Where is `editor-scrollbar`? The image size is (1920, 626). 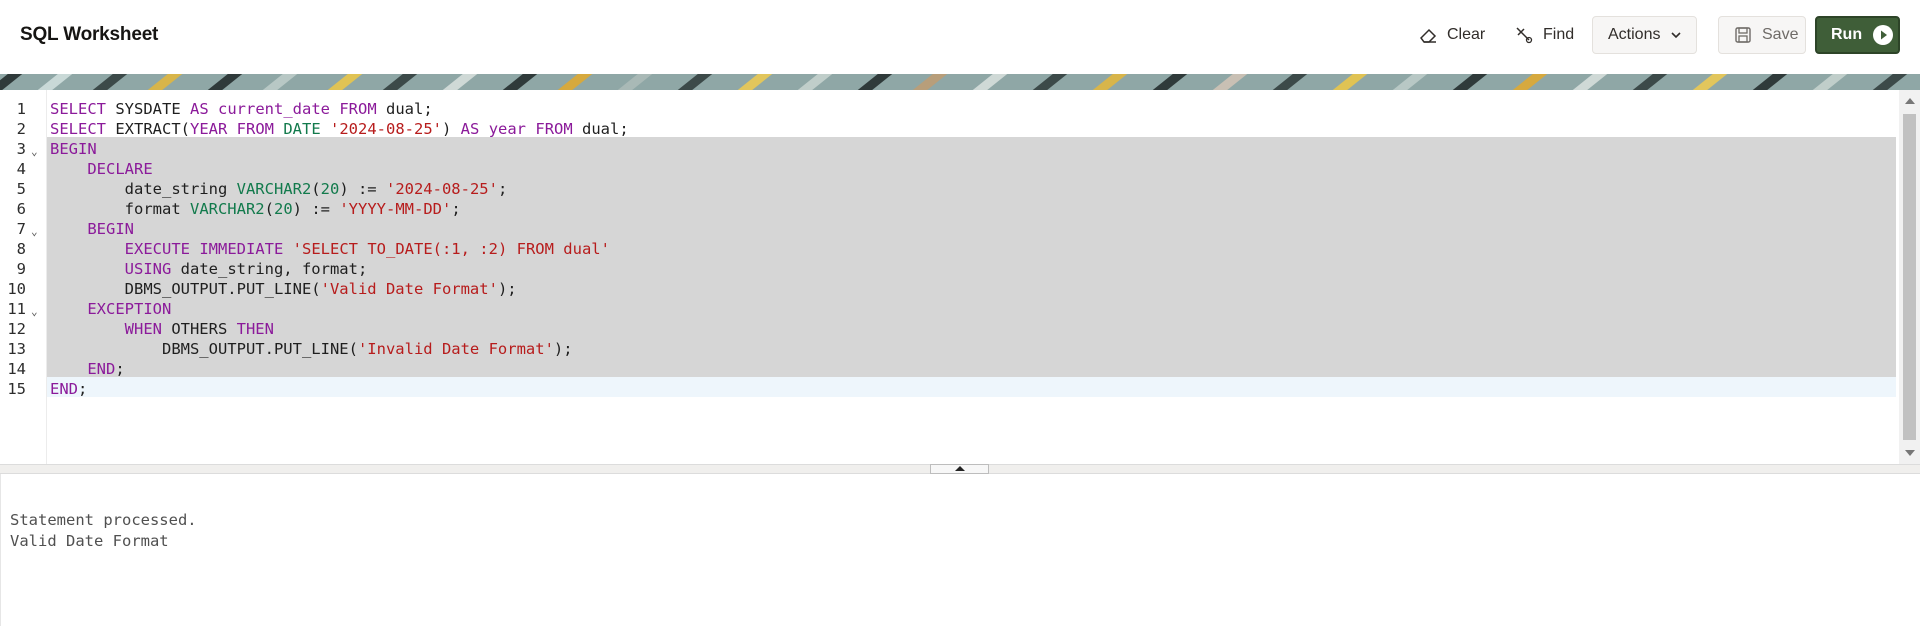
editor-scrollbar is located at coordinates (1909, 277).